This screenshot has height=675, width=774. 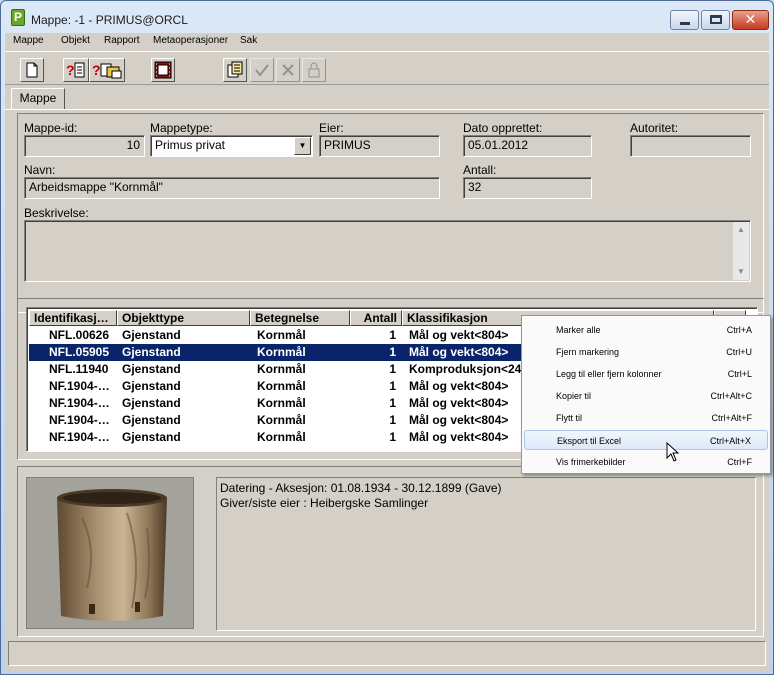 I want to click on close-icon: ✕, so click(x=750, y=20).